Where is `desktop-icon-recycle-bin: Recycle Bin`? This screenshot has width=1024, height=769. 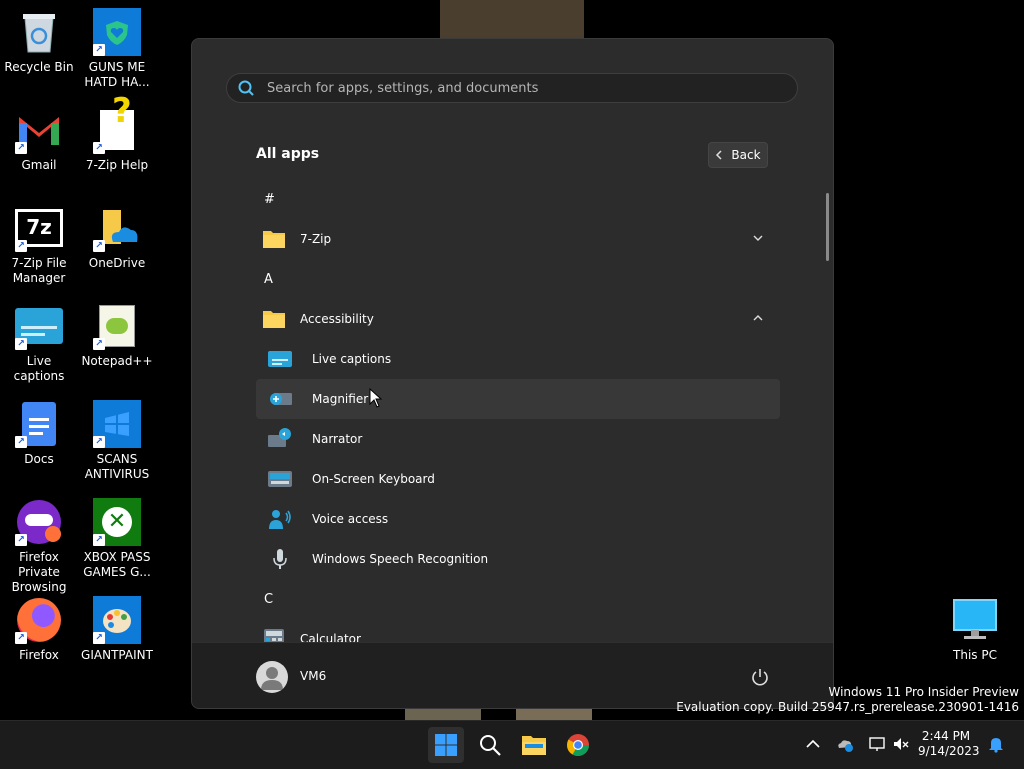
desktop-icon-recycle-bin: Recycle Bin is located at coordinates (39, 41).